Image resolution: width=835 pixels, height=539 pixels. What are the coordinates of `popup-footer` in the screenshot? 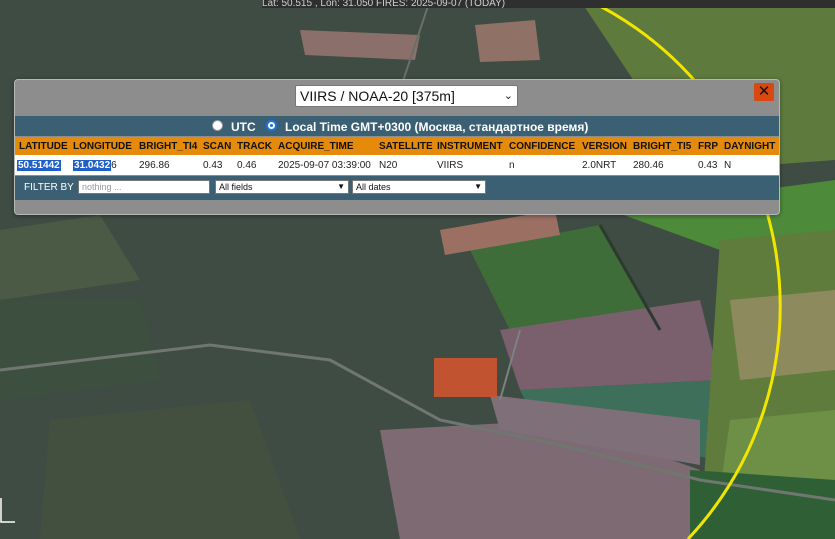 It's located at (397, 207).